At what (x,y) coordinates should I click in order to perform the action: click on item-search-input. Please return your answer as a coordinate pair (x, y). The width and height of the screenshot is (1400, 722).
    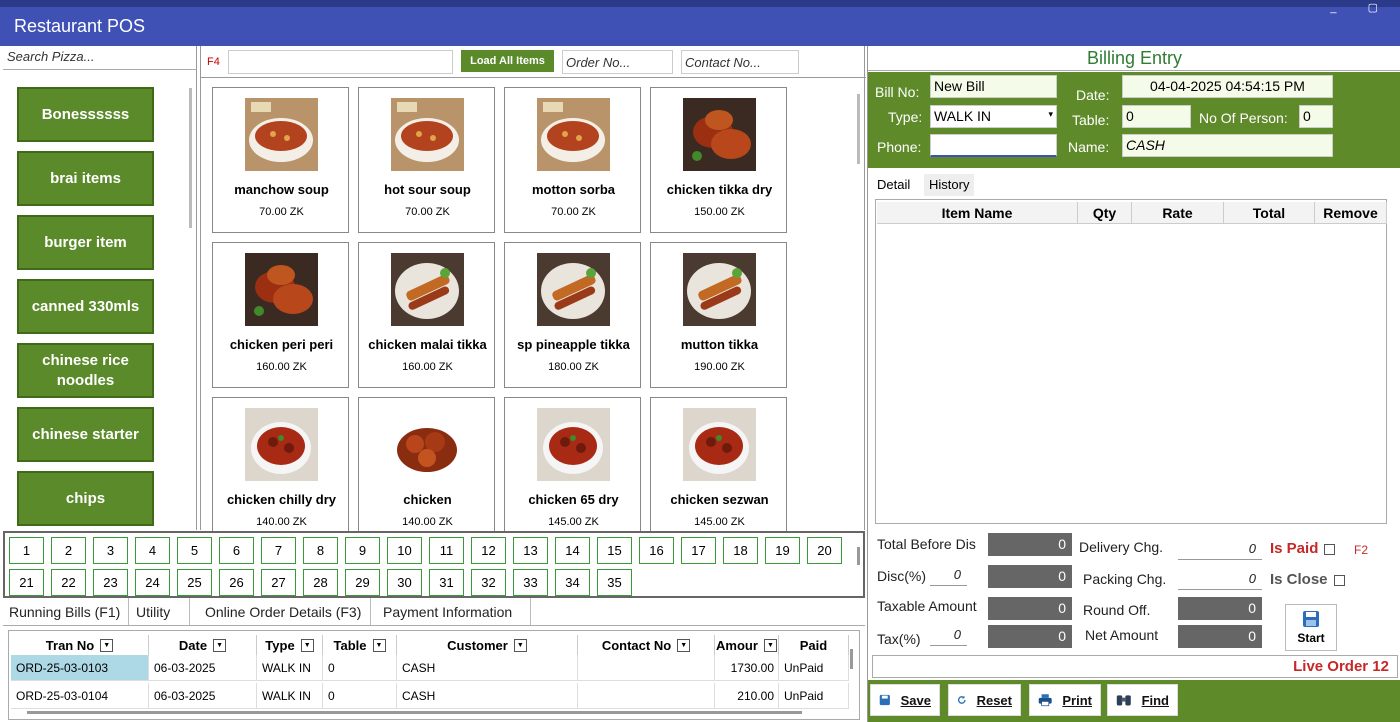
    Looking at the image, I should click on (340, 62).